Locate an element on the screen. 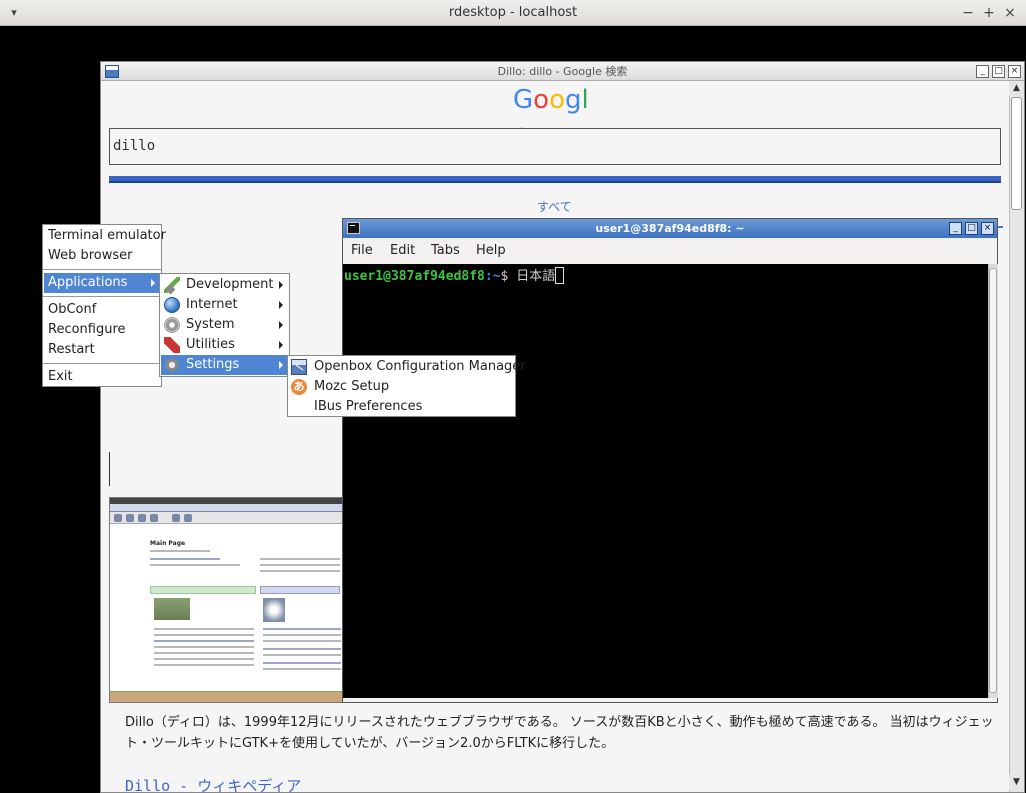 The height and width of the screenshot is (793, 1026). thumbnail-reload-icon is located at coordinates (142, 518).